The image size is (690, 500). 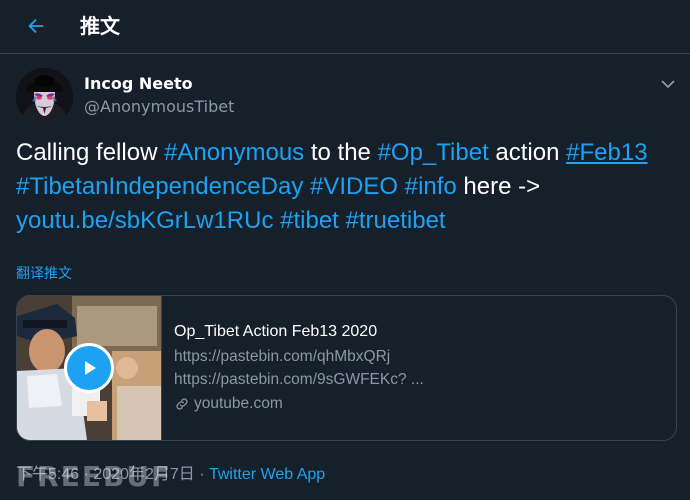 I want to click on tweet-link: youtu.be/sbKGrLw1RUc, so click(x=144, y=220).